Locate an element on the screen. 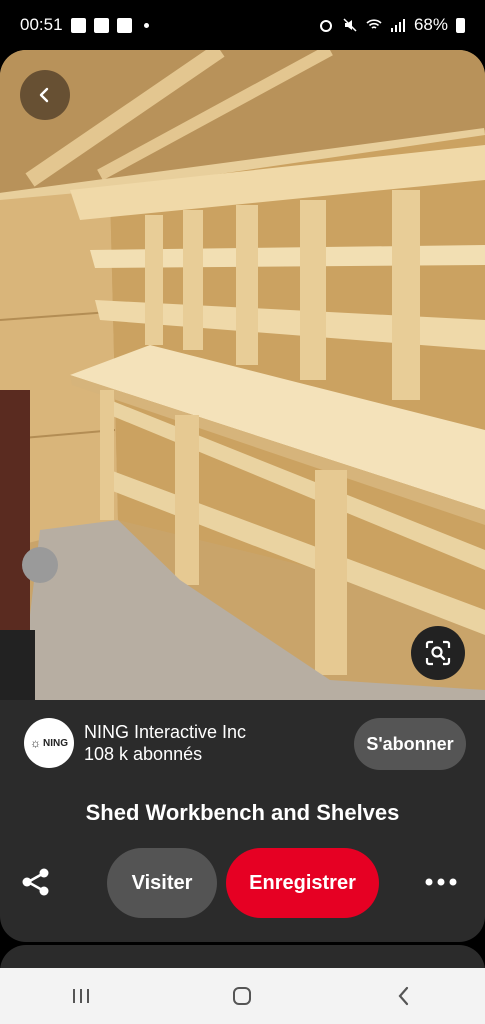 This screenshot has width=485, height=1024. recent-apps-button is located at coordinates (81, 996).